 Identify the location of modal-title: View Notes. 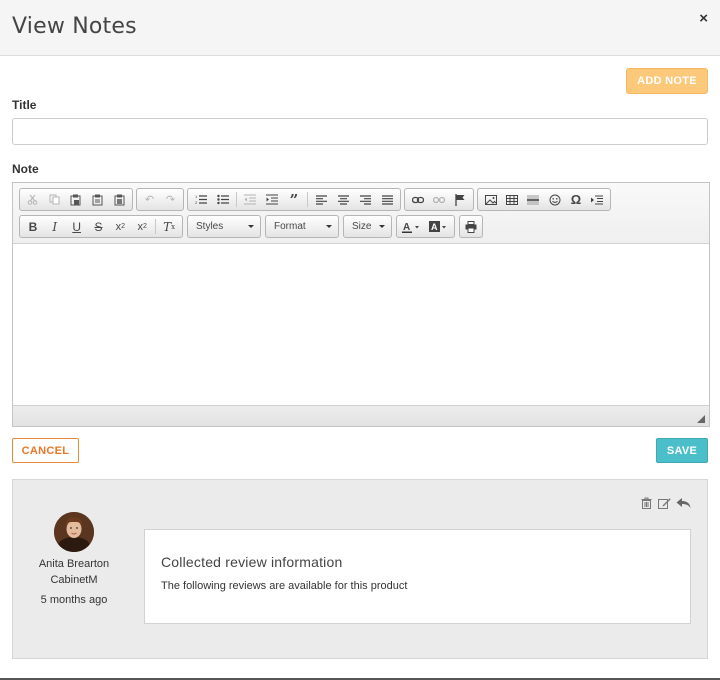
(74, 26).